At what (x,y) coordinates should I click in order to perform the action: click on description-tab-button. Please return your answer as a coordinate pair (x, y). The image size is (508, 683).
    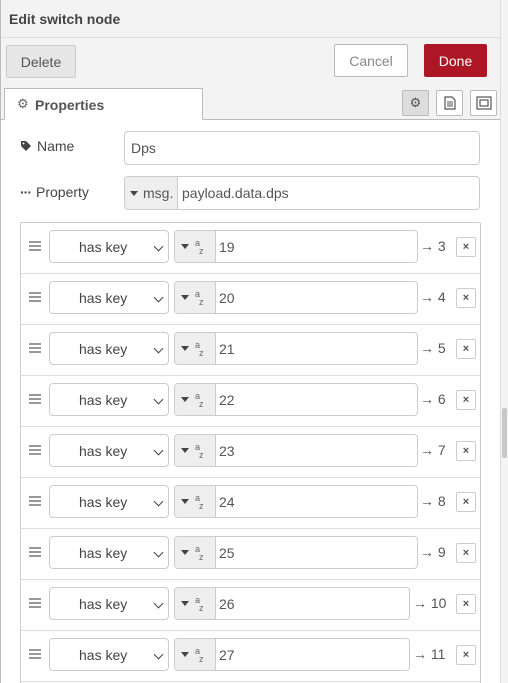
    Looking at the image, I should click on (449, 103).